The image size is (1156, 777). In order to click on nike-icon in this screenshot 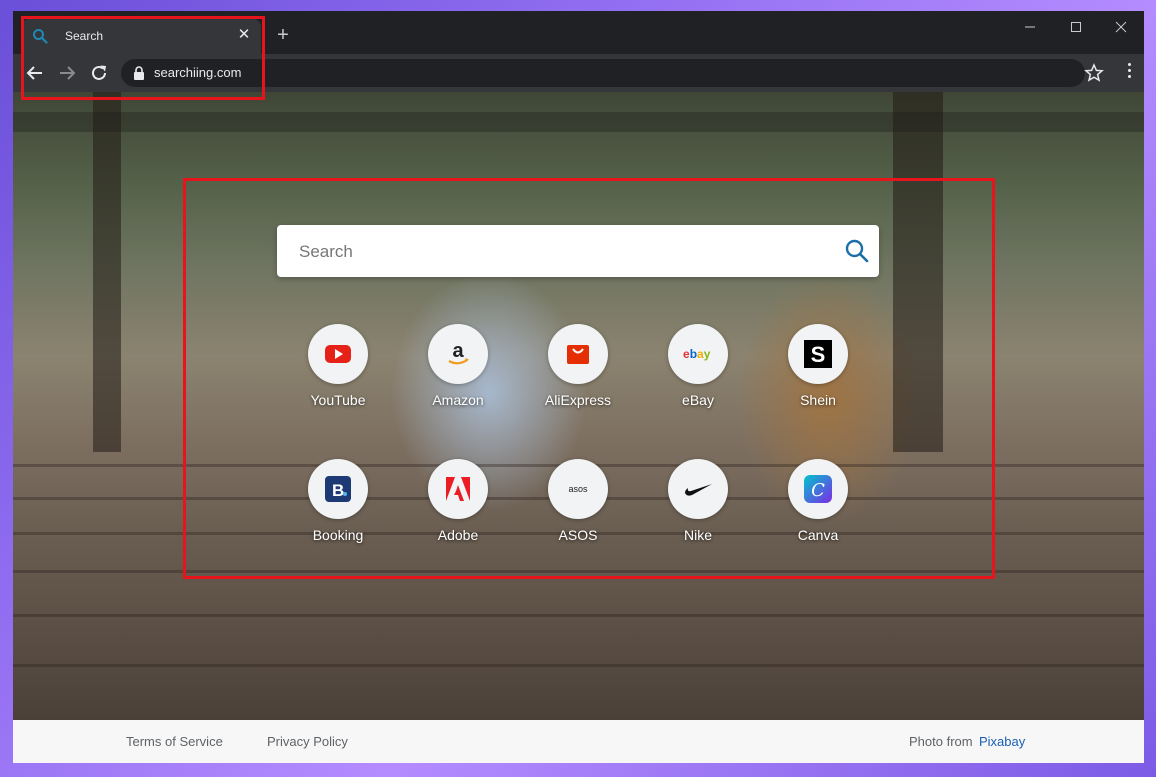, I will do `click(698, 489)`.